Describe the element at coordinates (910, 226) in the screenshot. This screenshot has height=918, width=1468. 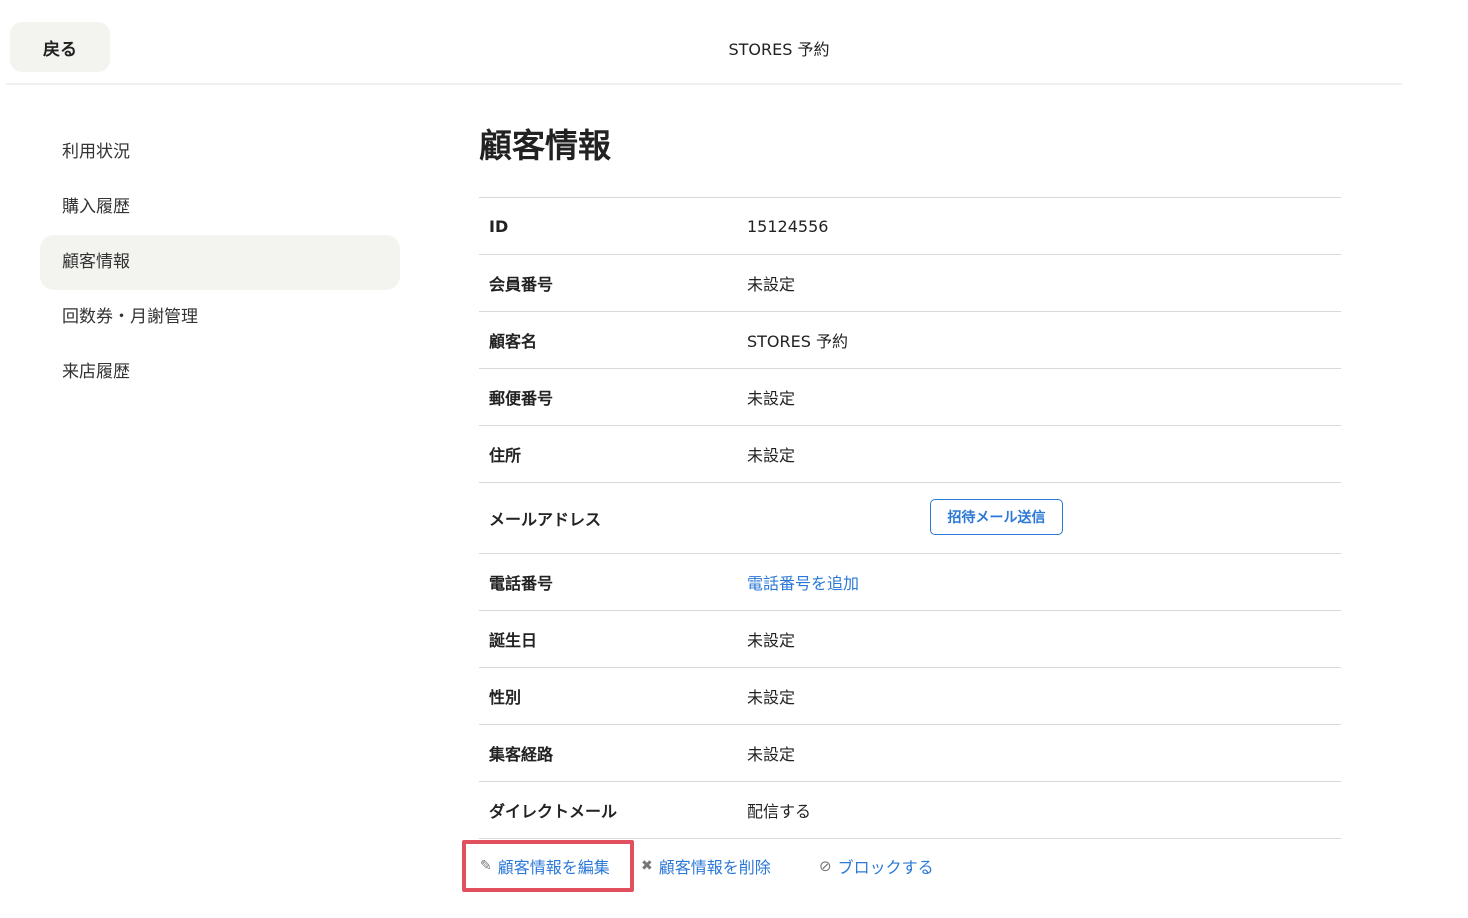
I see `table-row: ID 15124556` at that location.